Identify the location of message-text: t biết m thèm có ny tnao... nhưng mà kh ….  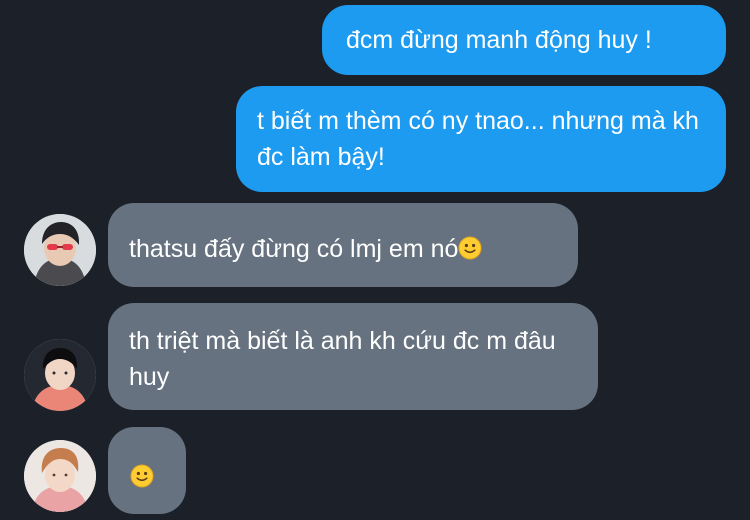
(478, 139).